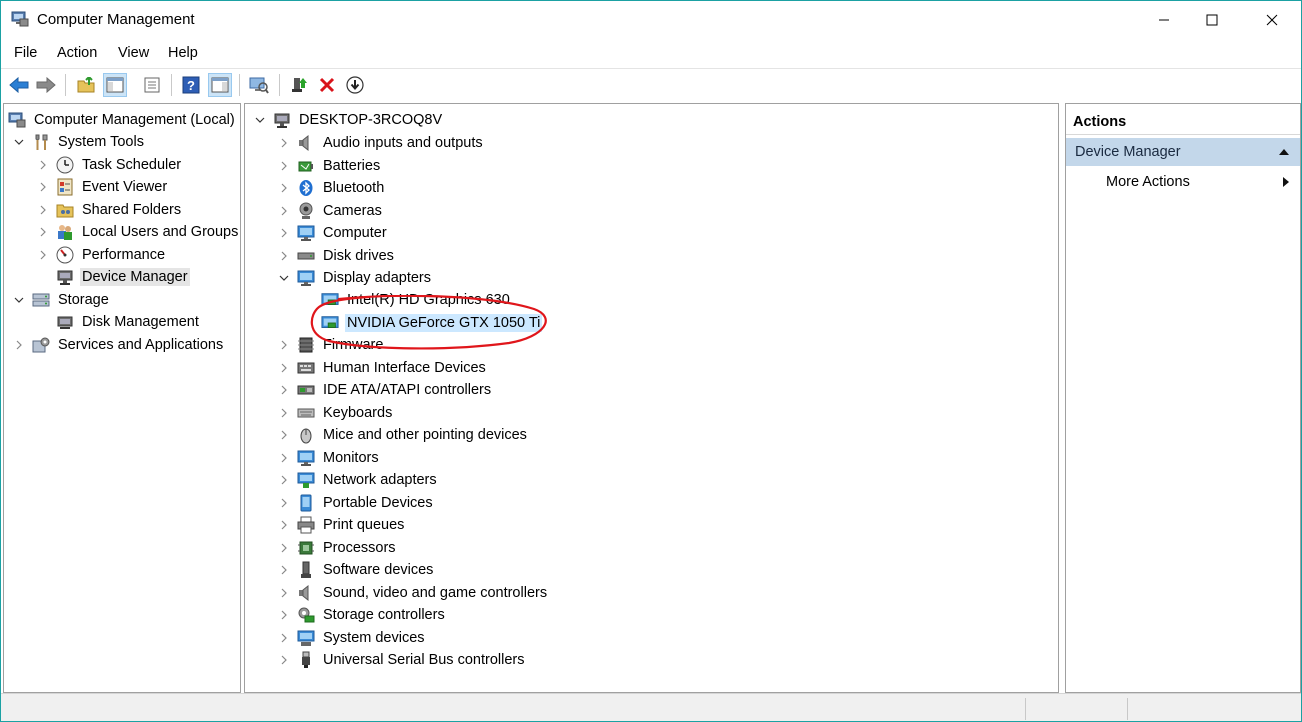  What do you see at coordinates (362, 615) in the screenshot?
I see `device-category: Storage controllers` at bounding box center [362, 615].